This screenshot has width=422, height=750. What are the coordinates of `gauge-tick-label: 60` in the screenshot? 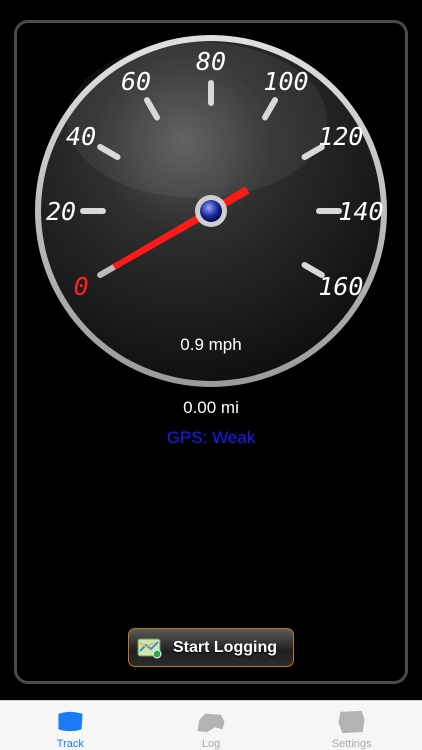 It's located at (136, 81).